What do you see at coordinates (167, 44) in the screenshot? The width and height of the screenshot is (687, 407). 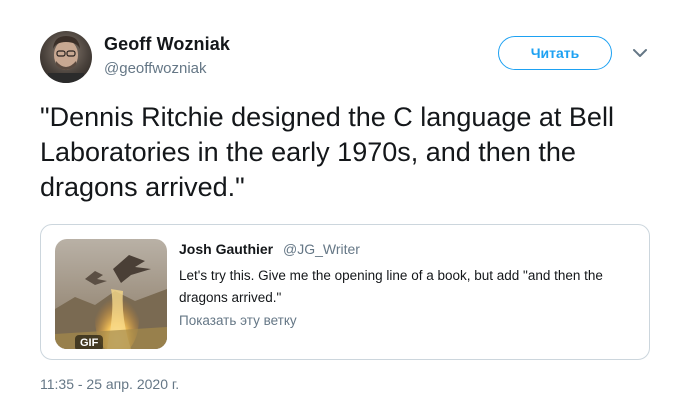 I see `author-name: Geoff Wozniak` at bounding box center [167, 44].